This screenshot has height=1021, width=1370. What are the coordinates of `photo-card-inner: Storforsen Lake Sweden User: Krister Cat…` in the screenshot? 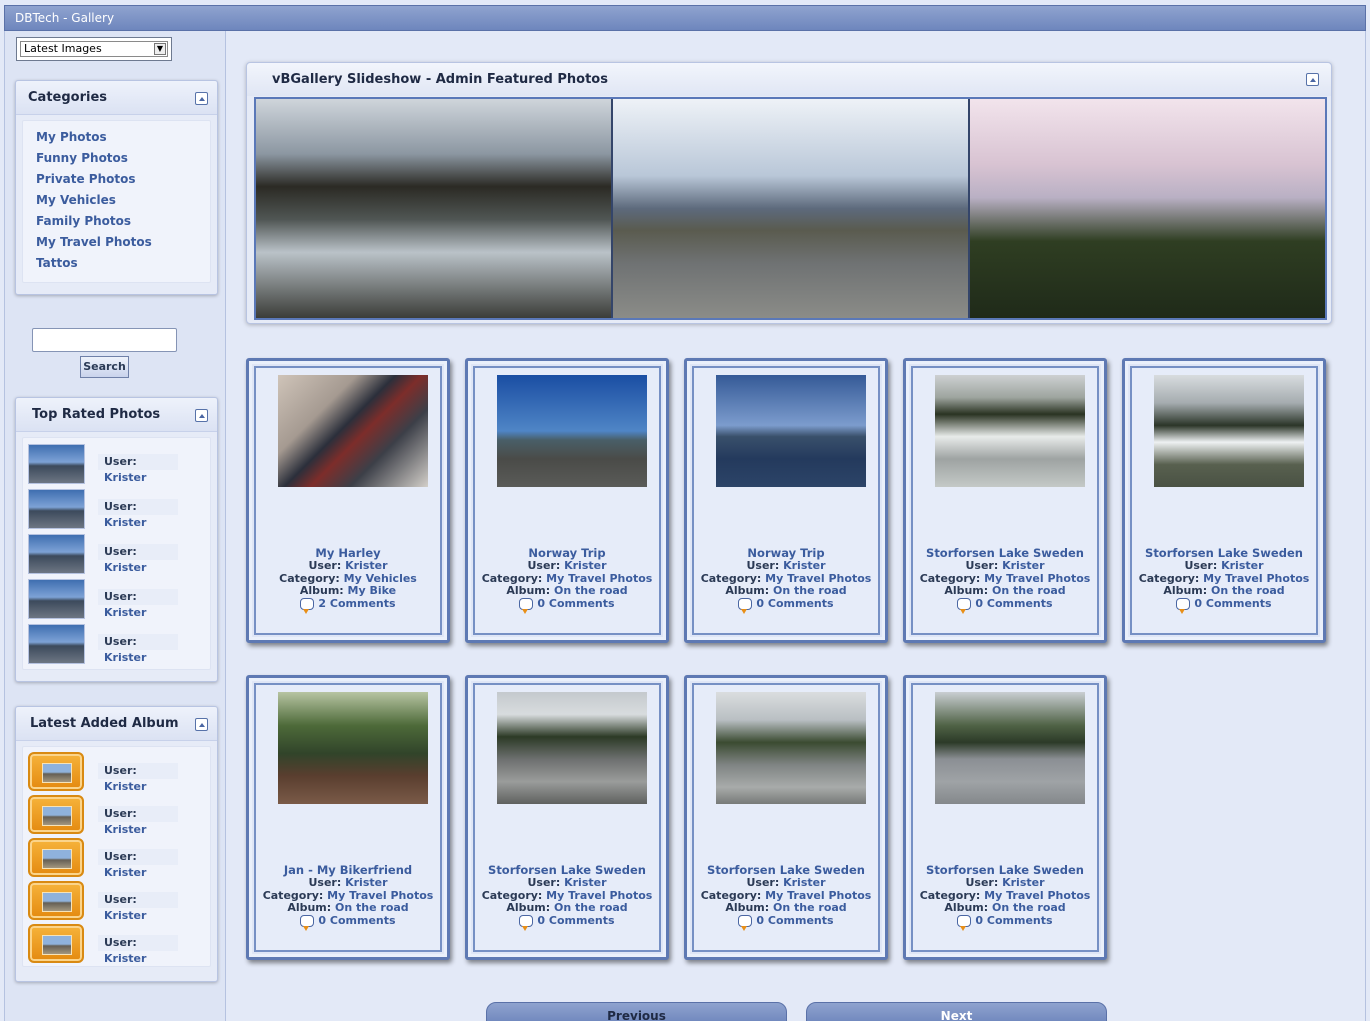 It's located at (786, 817).